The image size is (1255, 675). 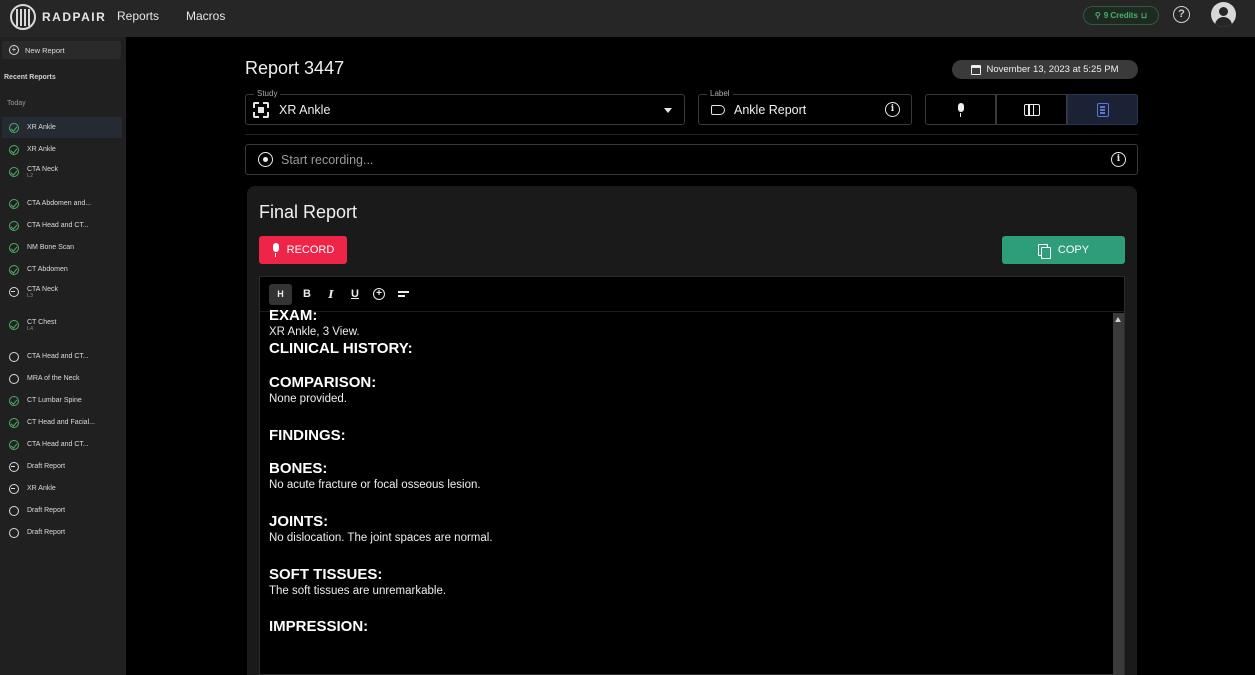 What do you see at coordinates (138, 16) in the screenshot?
I see `nav-reports: Reports` at bounding box center [138, 16].